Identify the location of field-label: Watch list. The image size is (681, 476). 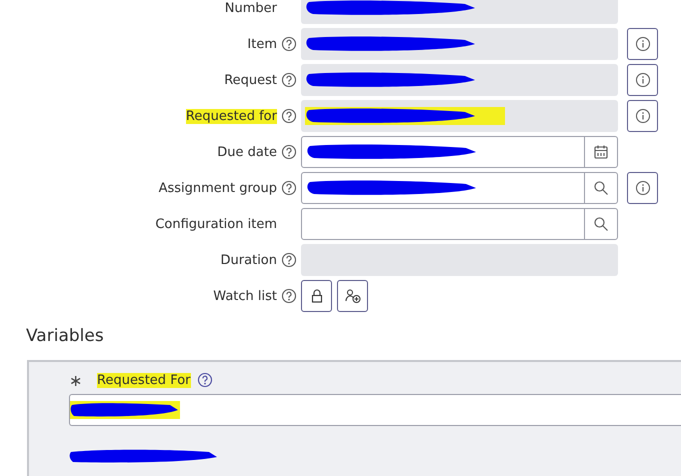
(245, 296).